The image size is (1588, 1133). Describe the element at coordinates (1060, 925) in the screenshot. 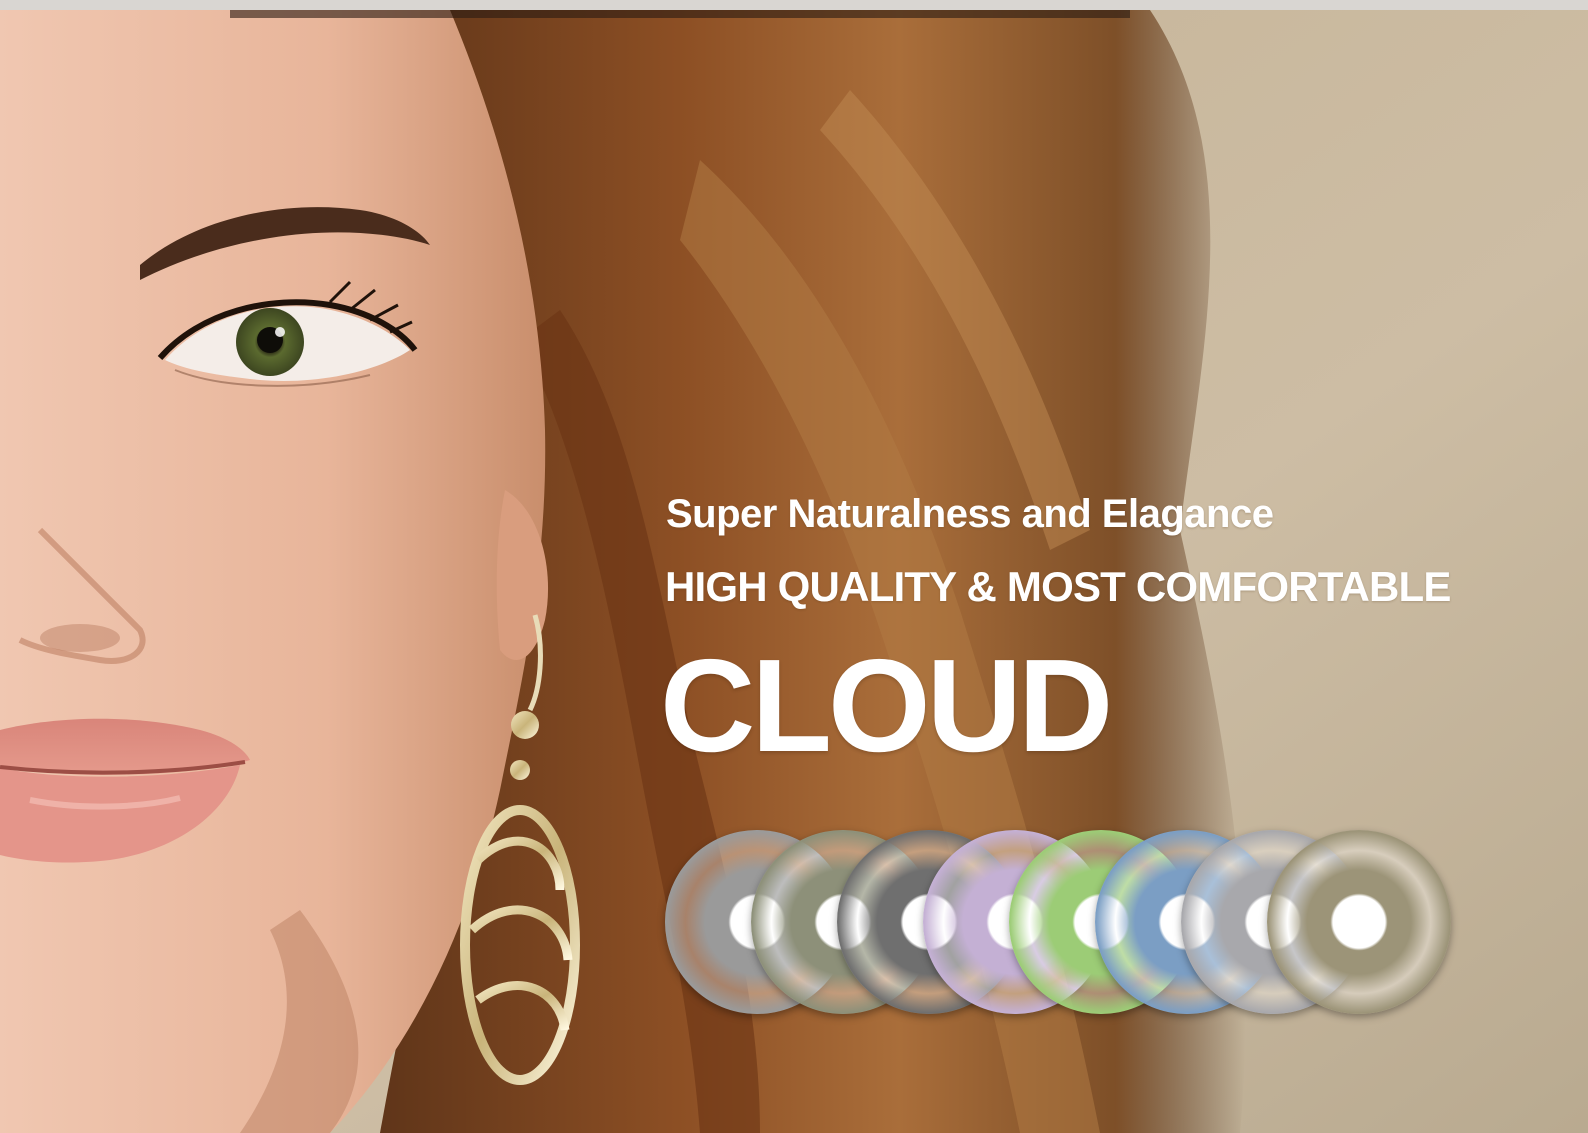

I see `contact-lens-row` at that location.